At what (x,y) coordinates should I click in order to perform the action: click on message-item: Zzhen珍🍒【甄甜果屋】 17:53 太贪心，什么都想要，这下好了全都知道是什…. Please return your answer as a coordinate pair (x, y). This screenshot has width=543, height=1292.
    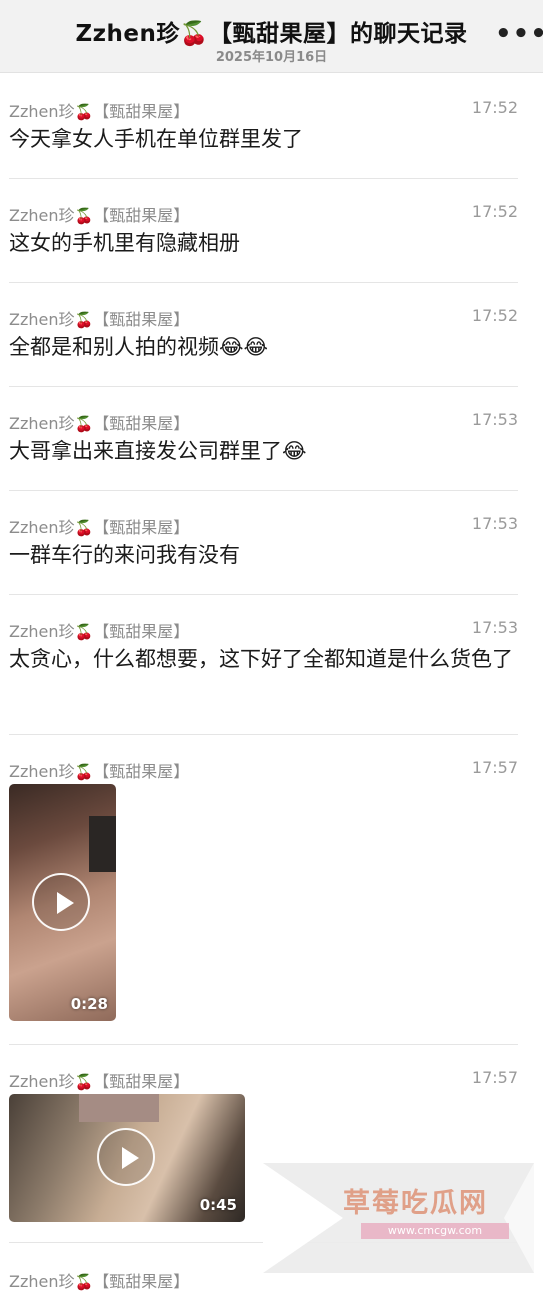
    Looking at the image, I should click on (263, 672).